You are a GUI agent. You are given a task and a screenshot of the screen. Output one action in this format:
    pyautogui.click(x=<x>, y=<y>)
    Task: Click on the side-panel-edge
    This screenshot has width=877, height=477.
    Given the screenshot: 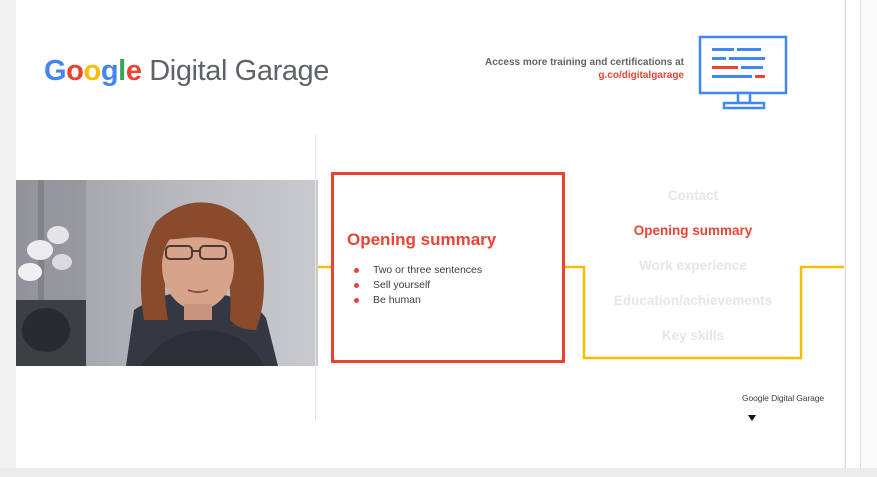 What is the action you would take?
    pyautogui.click(x=868, y=234)
    